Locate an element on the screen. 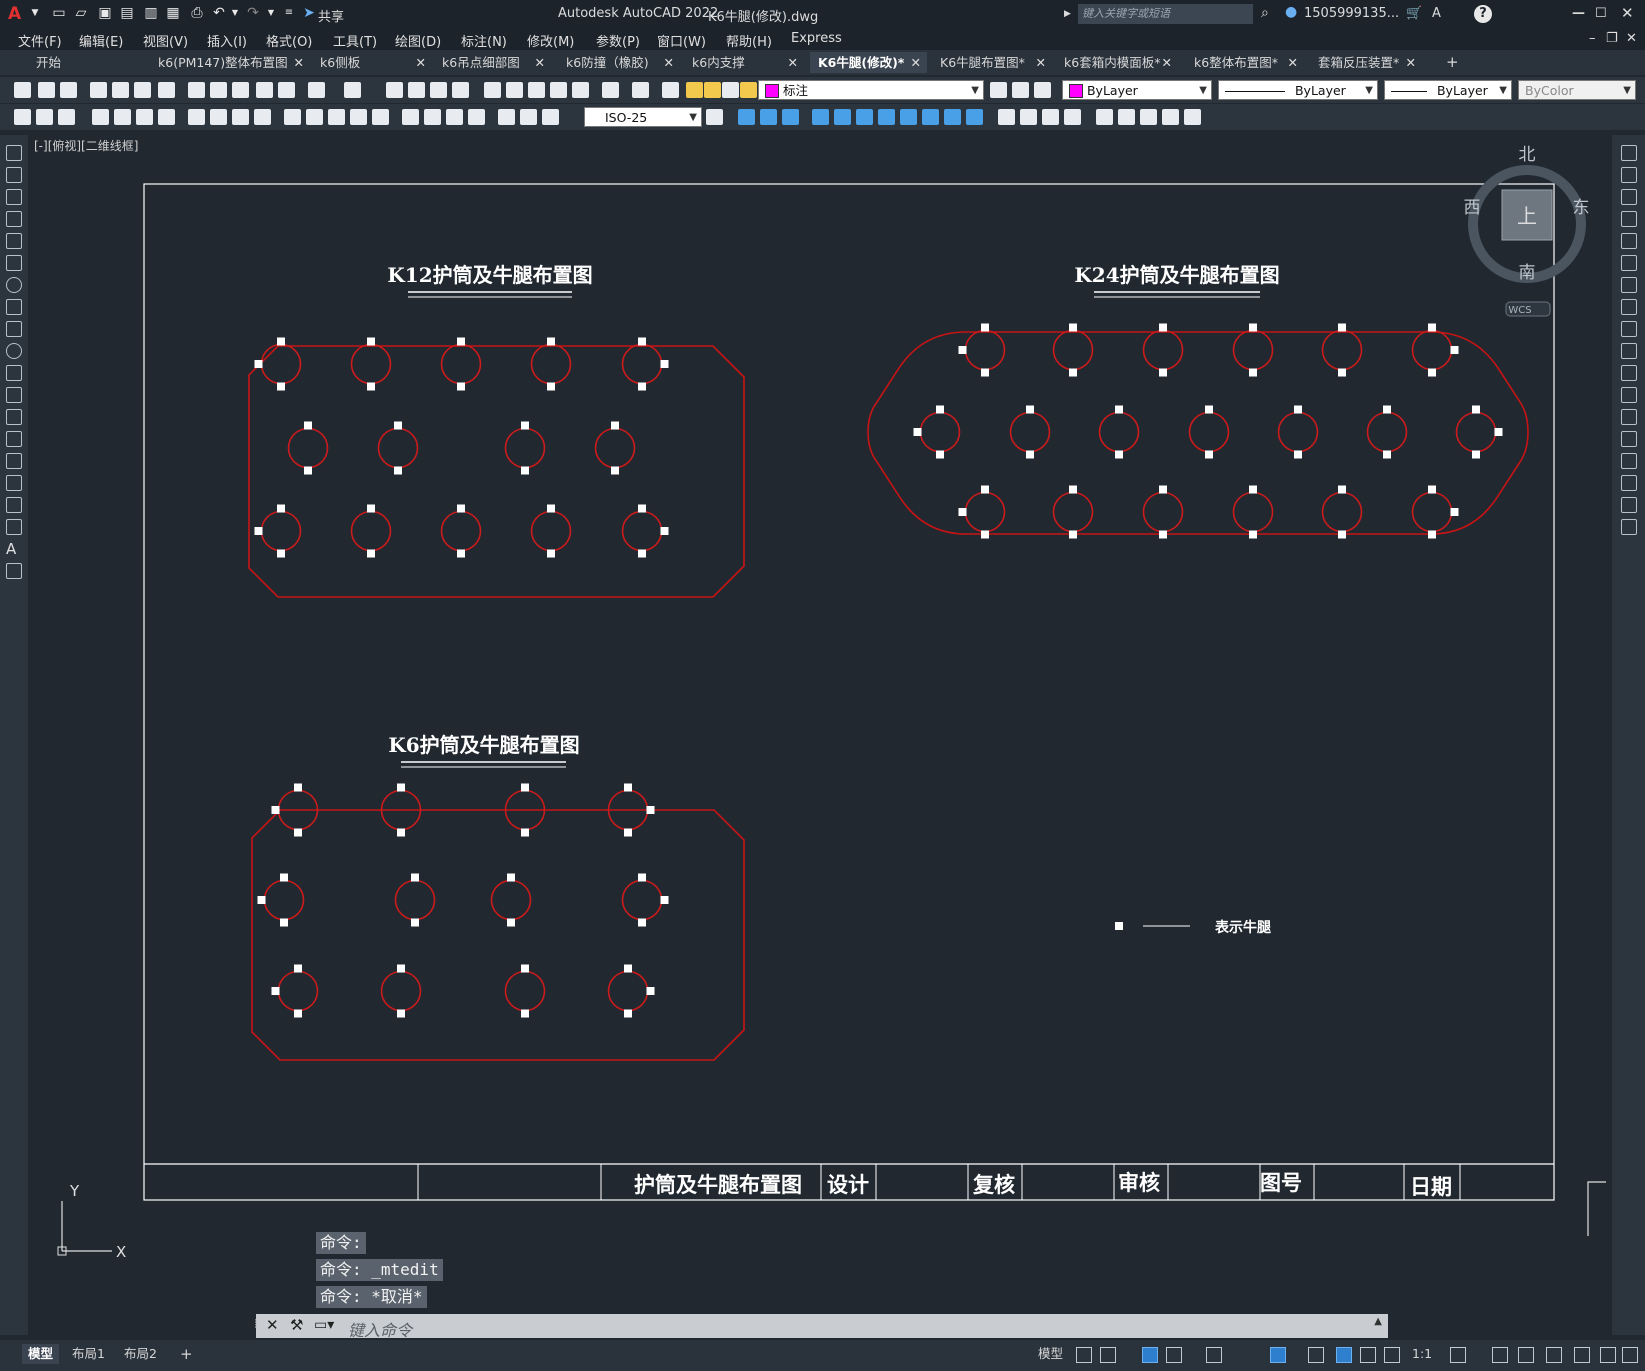 The image size is (1645, 1371). command-grip-icon: ⁞ is located at coordinates (256, 1324).